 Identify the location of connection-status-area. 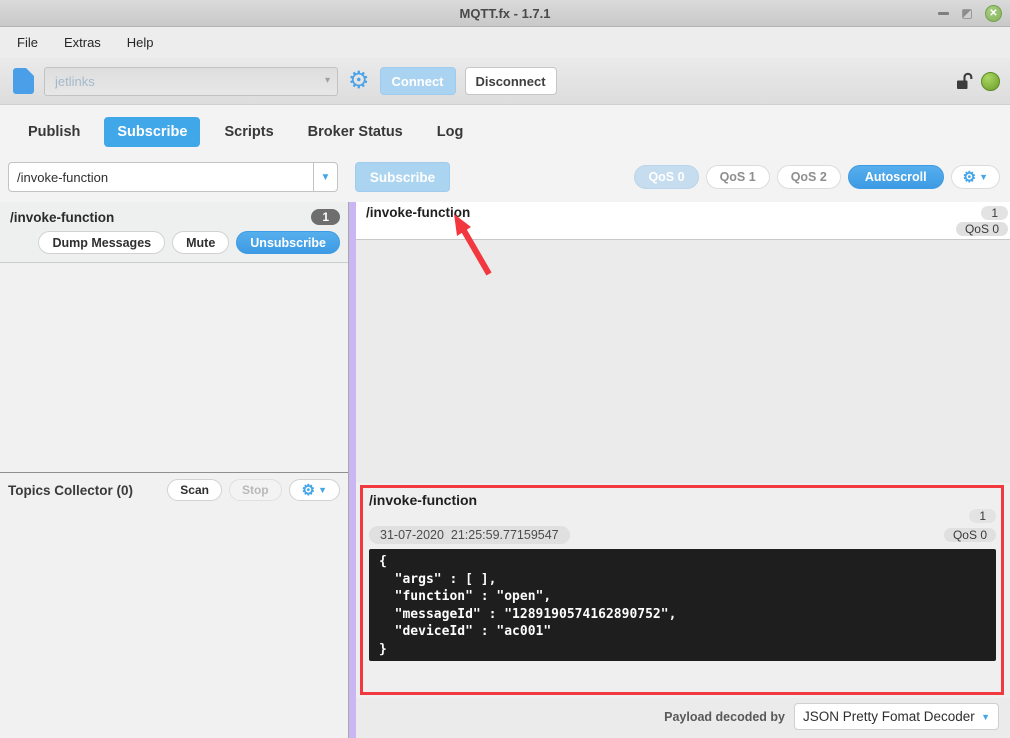
(977, 81).